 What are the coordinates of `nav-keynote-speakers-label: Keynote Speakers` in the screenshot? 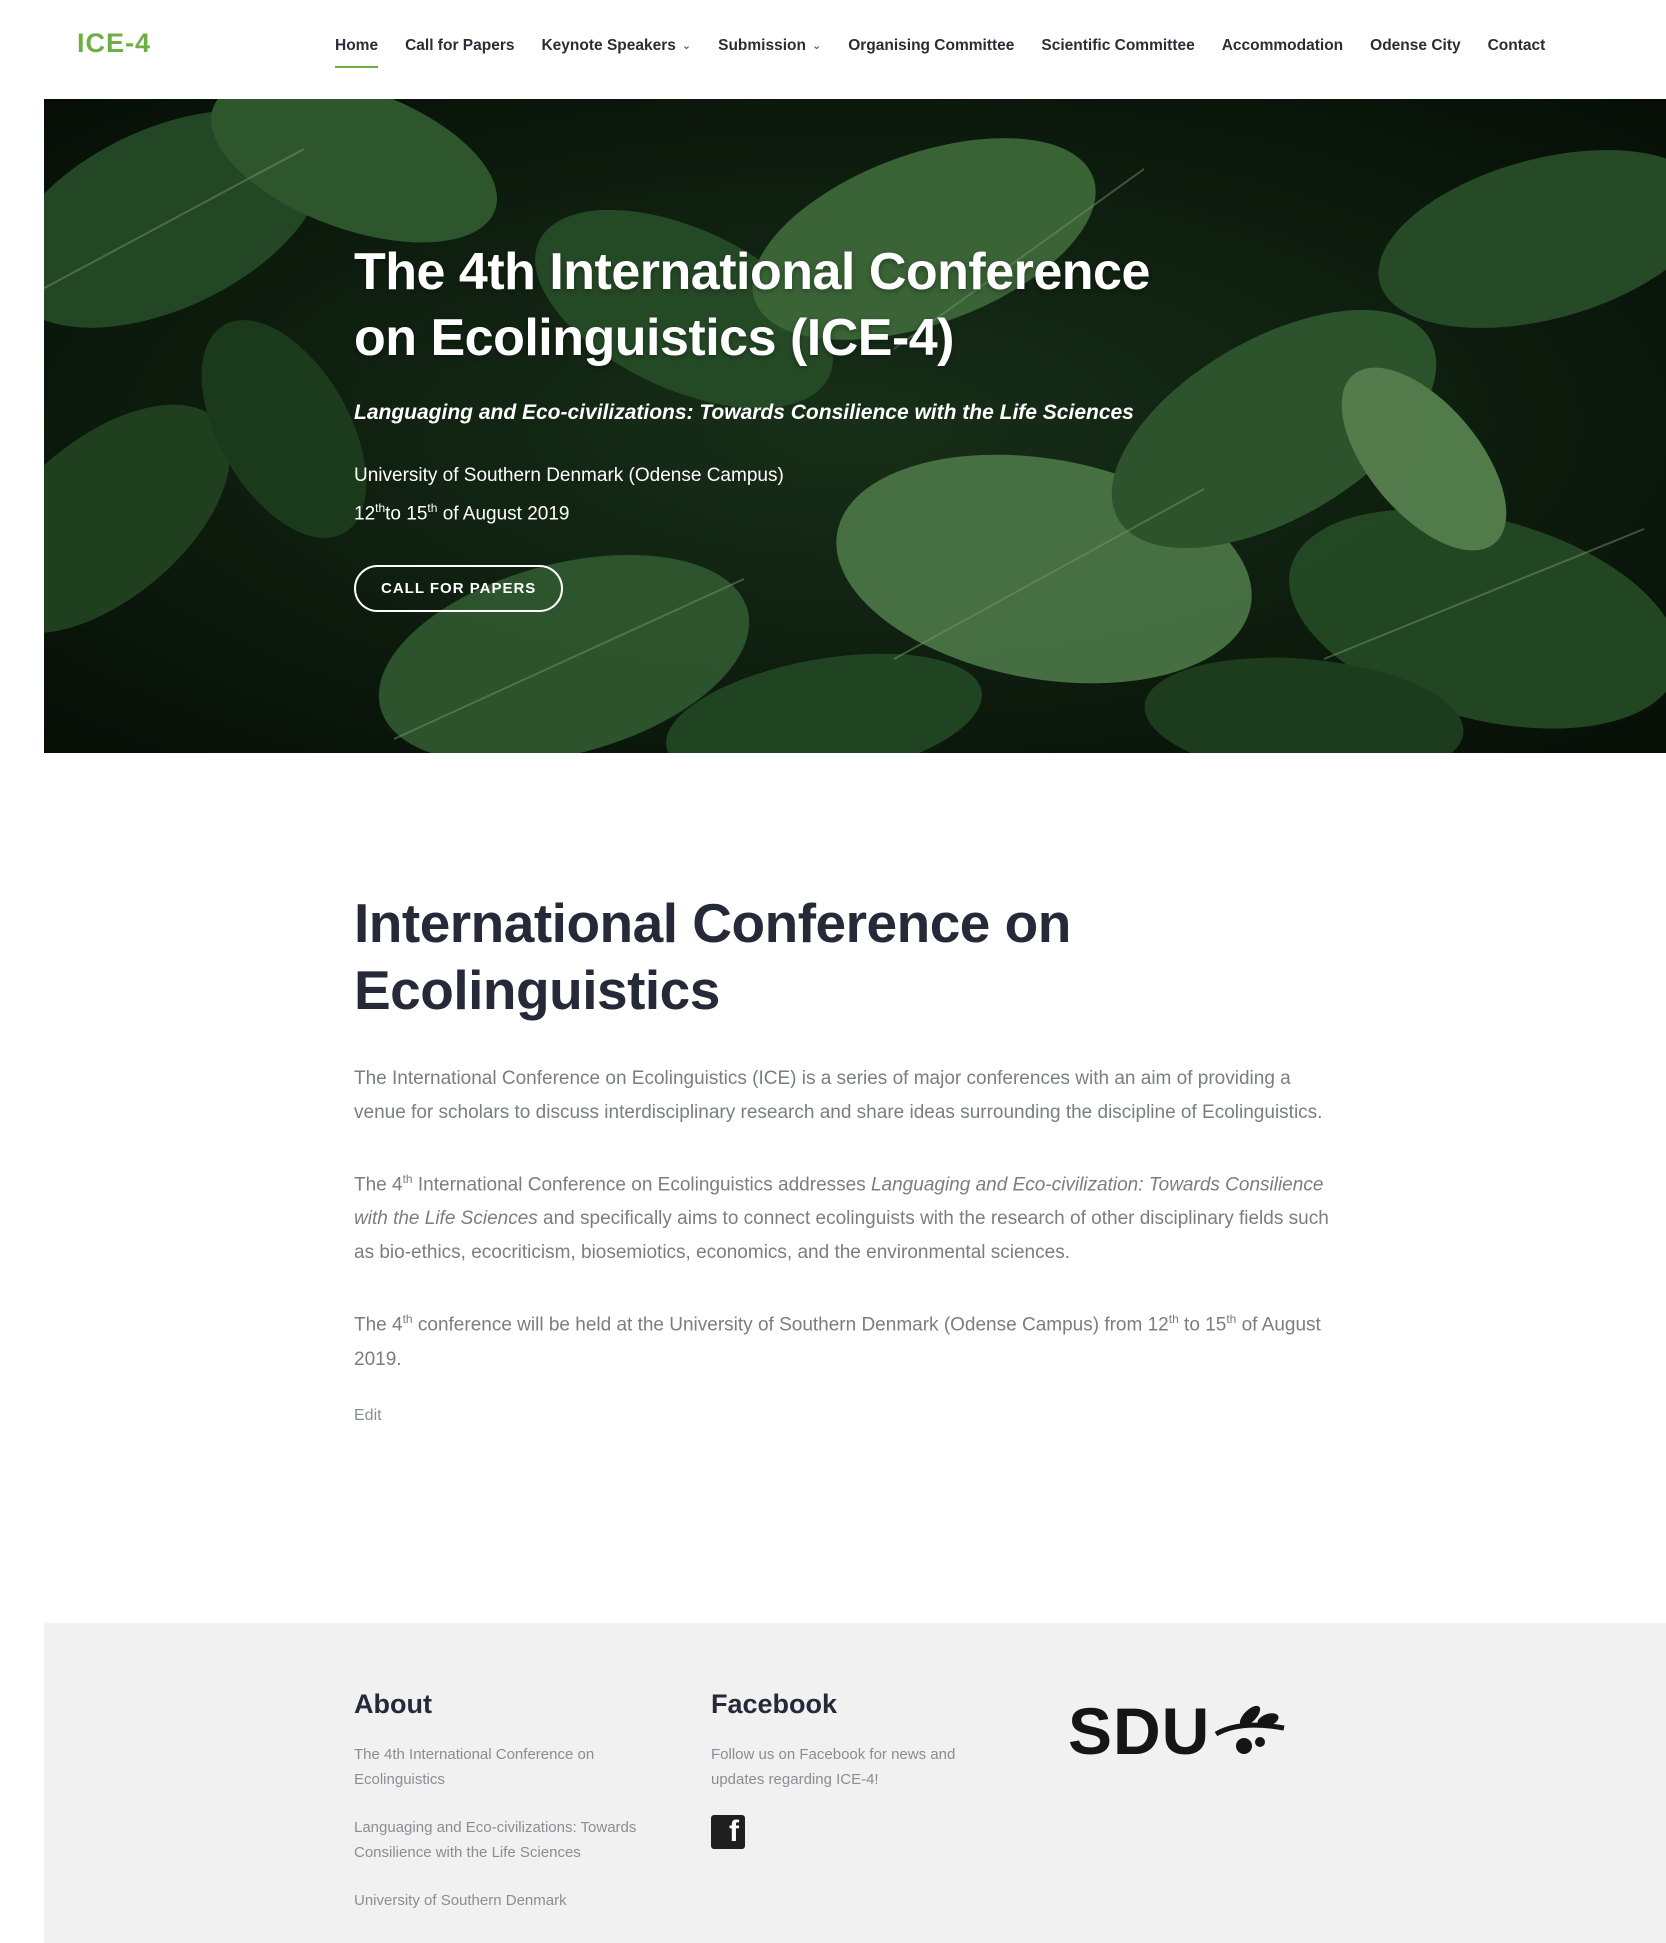 It's located at (608, 45).